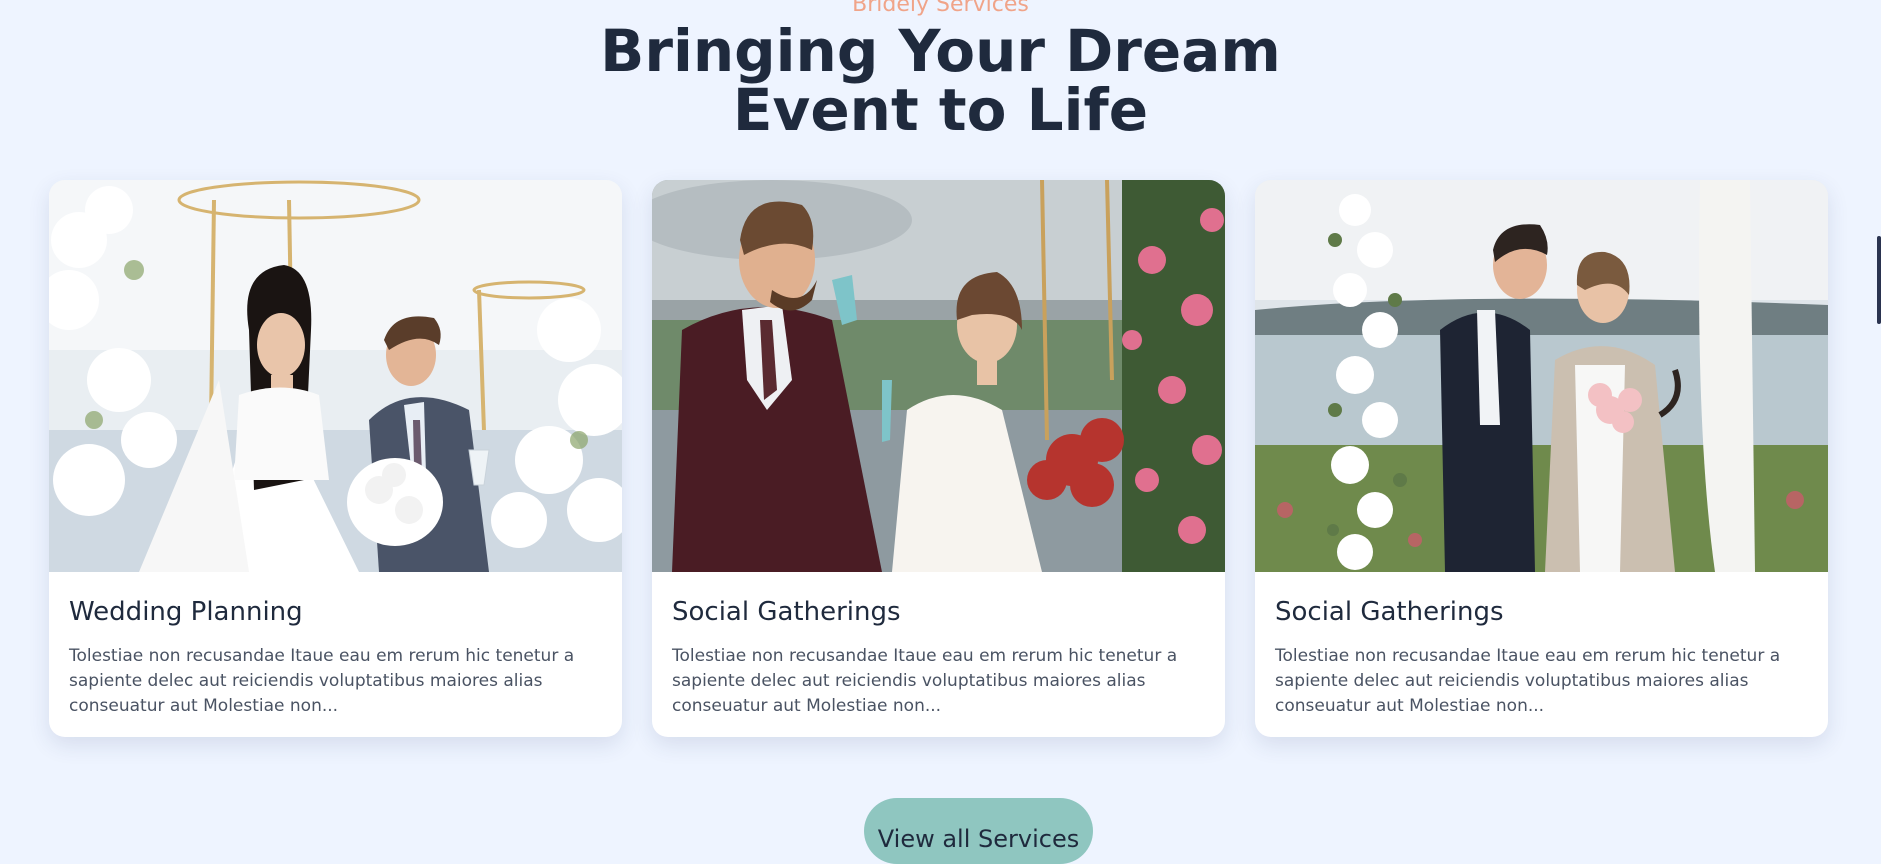  Describe the element at coordinates (335, 376) in the screenshot. I see `wedding-couple-photo` at that location.